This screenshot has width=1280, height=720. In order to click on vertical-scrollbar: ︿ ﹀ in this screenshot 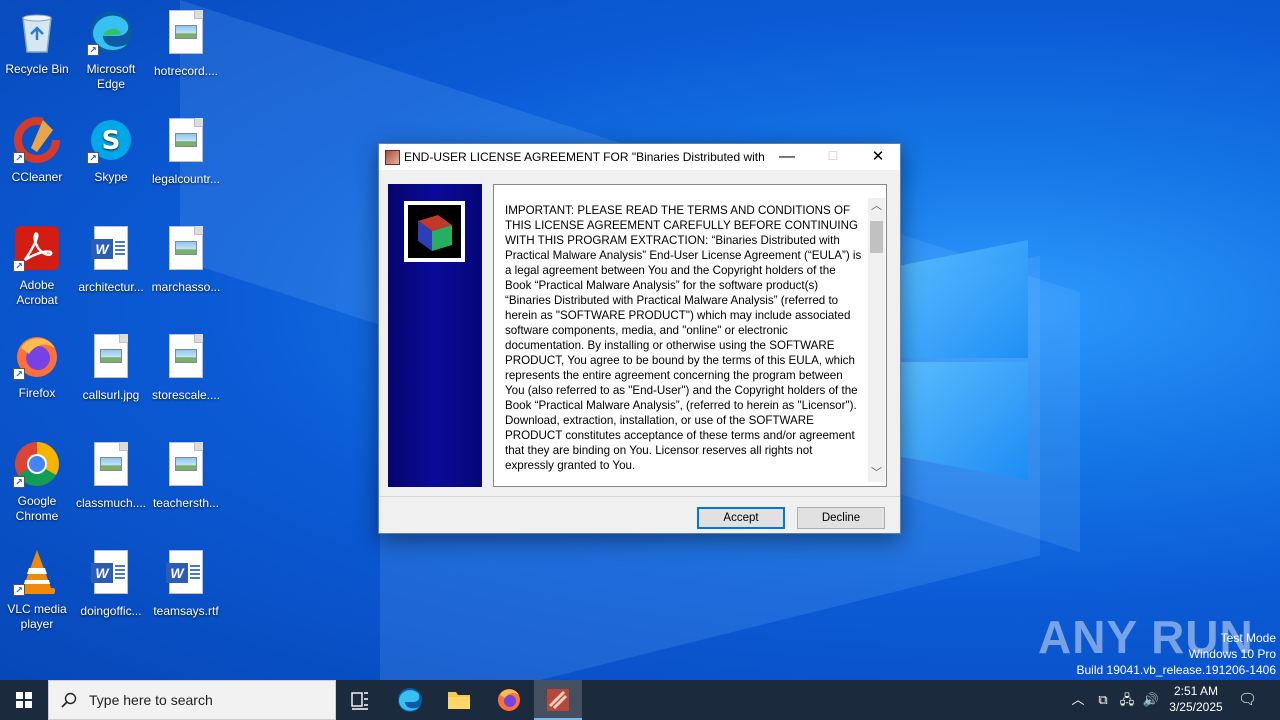, I will do `click(876, 340)`.